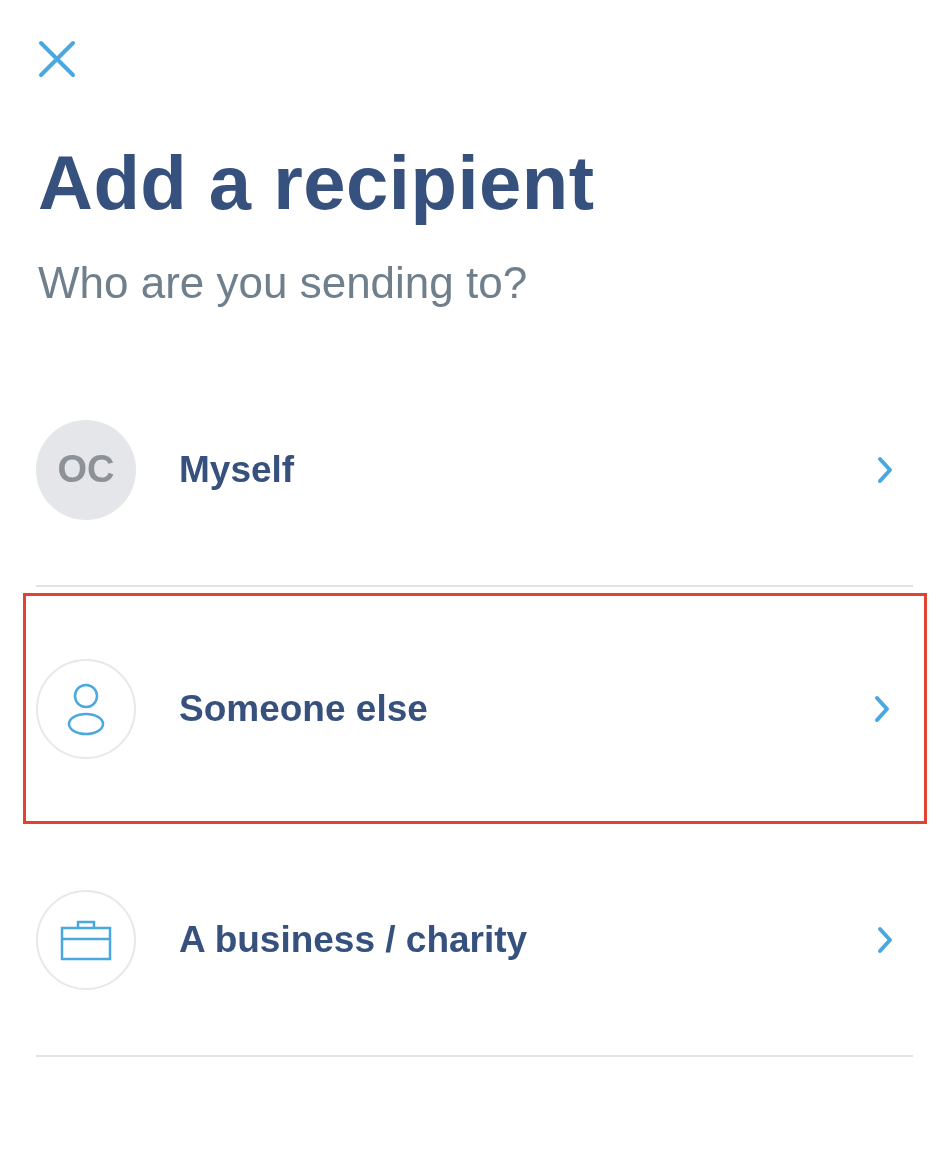 The image size is (945, 1168). What do you see at coordinates (317, 183) in the screenshot?
I see `page-title: Add a recipient` at bounding box center [317, 183].